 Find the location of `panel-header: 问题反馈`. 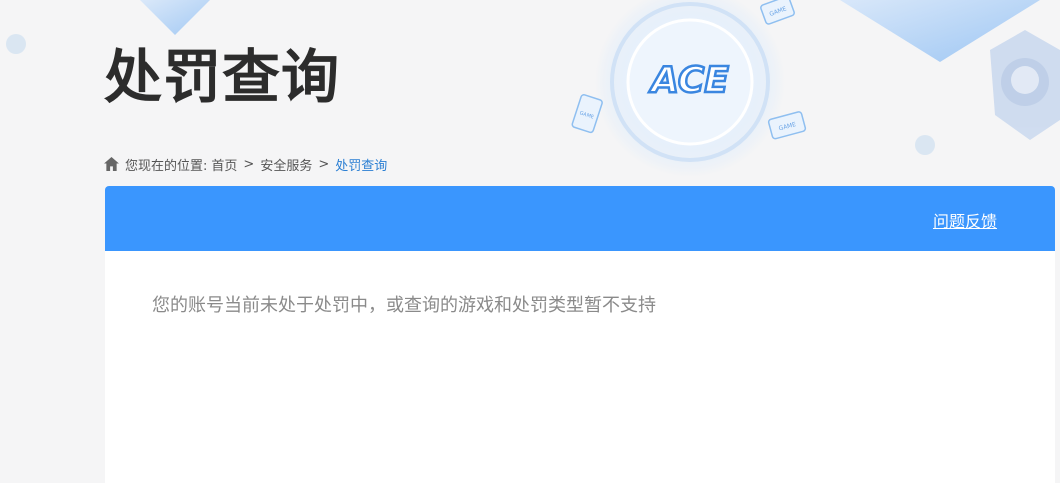

panel-header: 问题反馈 is located at coordinates (580, 218).